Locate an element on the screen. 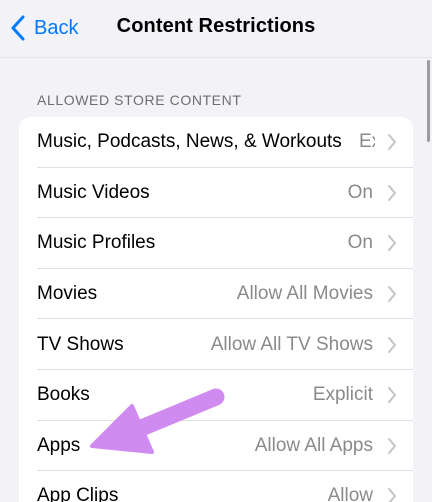  row-label: Music Profiles is located at coordinates (96, 243).